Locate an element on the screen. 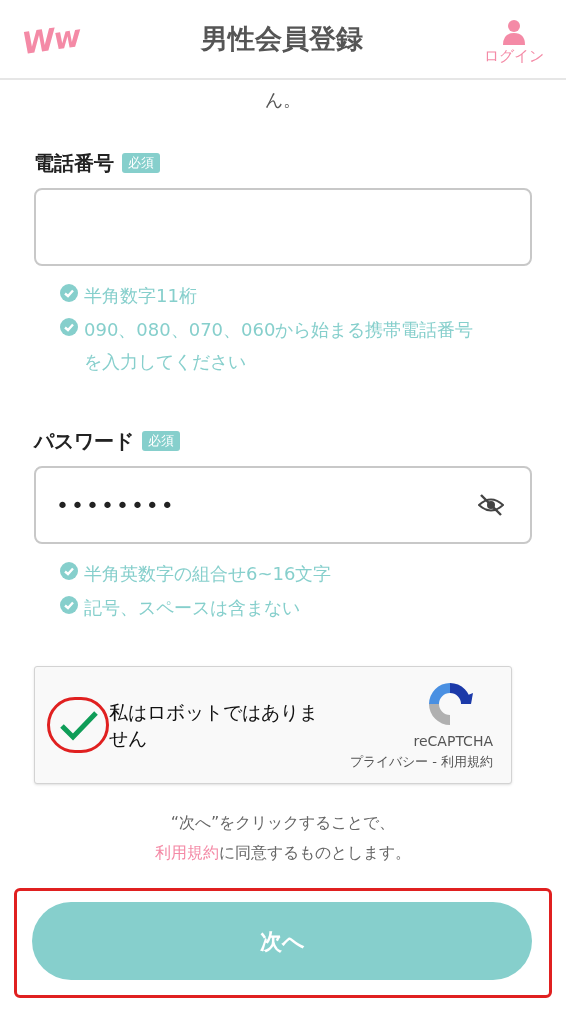 The image size is (566, 1024). recaptcha-links: プライバシー - 利用規約 is located at coordinates (421, 761).